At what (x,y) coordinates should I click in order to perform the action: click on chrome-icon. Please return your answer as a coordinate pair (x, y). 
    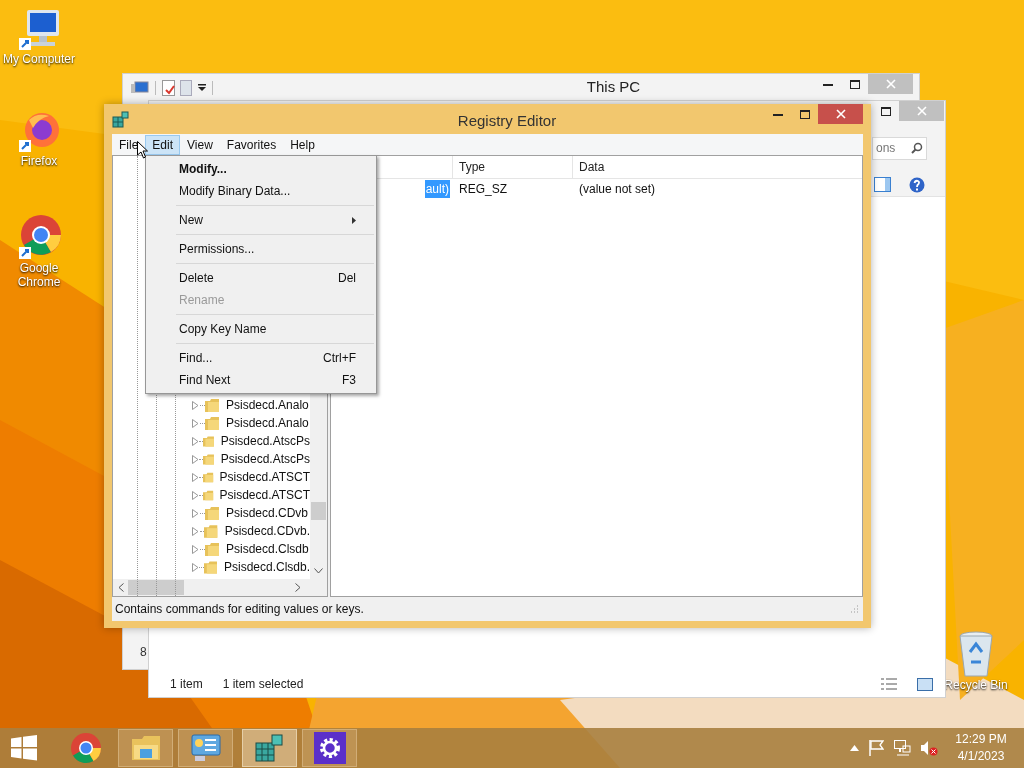
    Looking at the image, I should click on (85, 748).